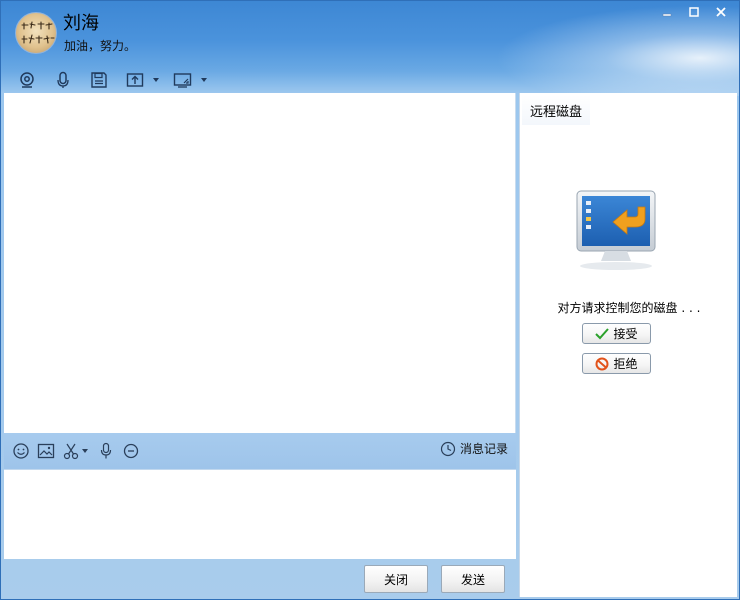  I want to click on remote-desktop-button, so click(183, 80).